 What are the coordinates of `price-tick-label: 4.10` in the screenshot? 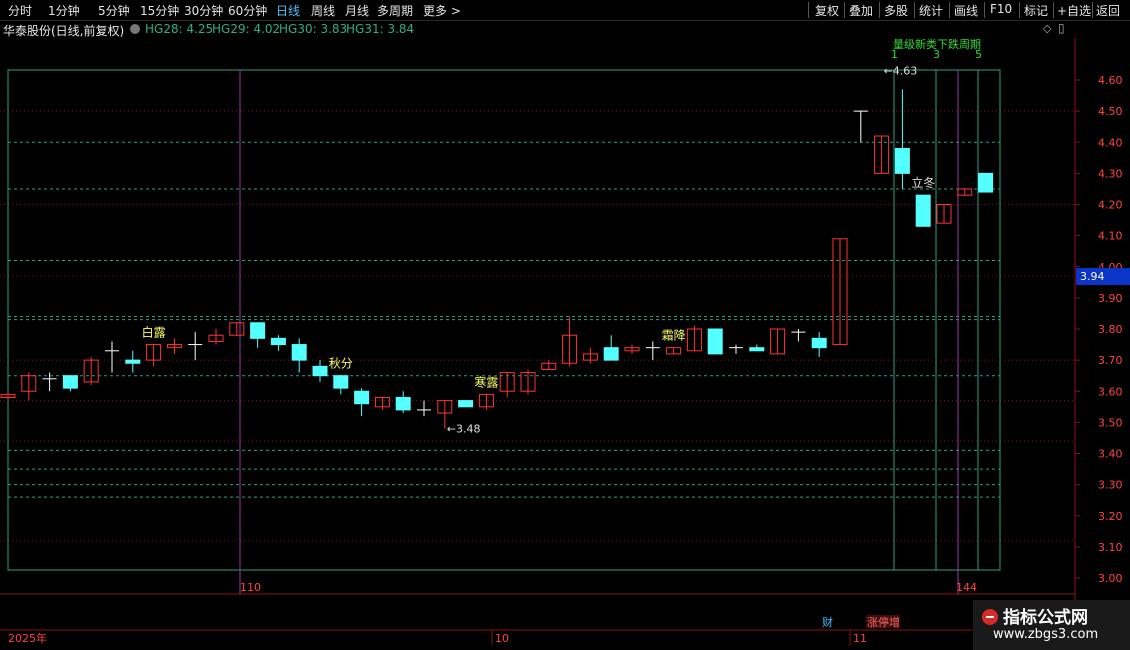 It's located at (1110, 236).